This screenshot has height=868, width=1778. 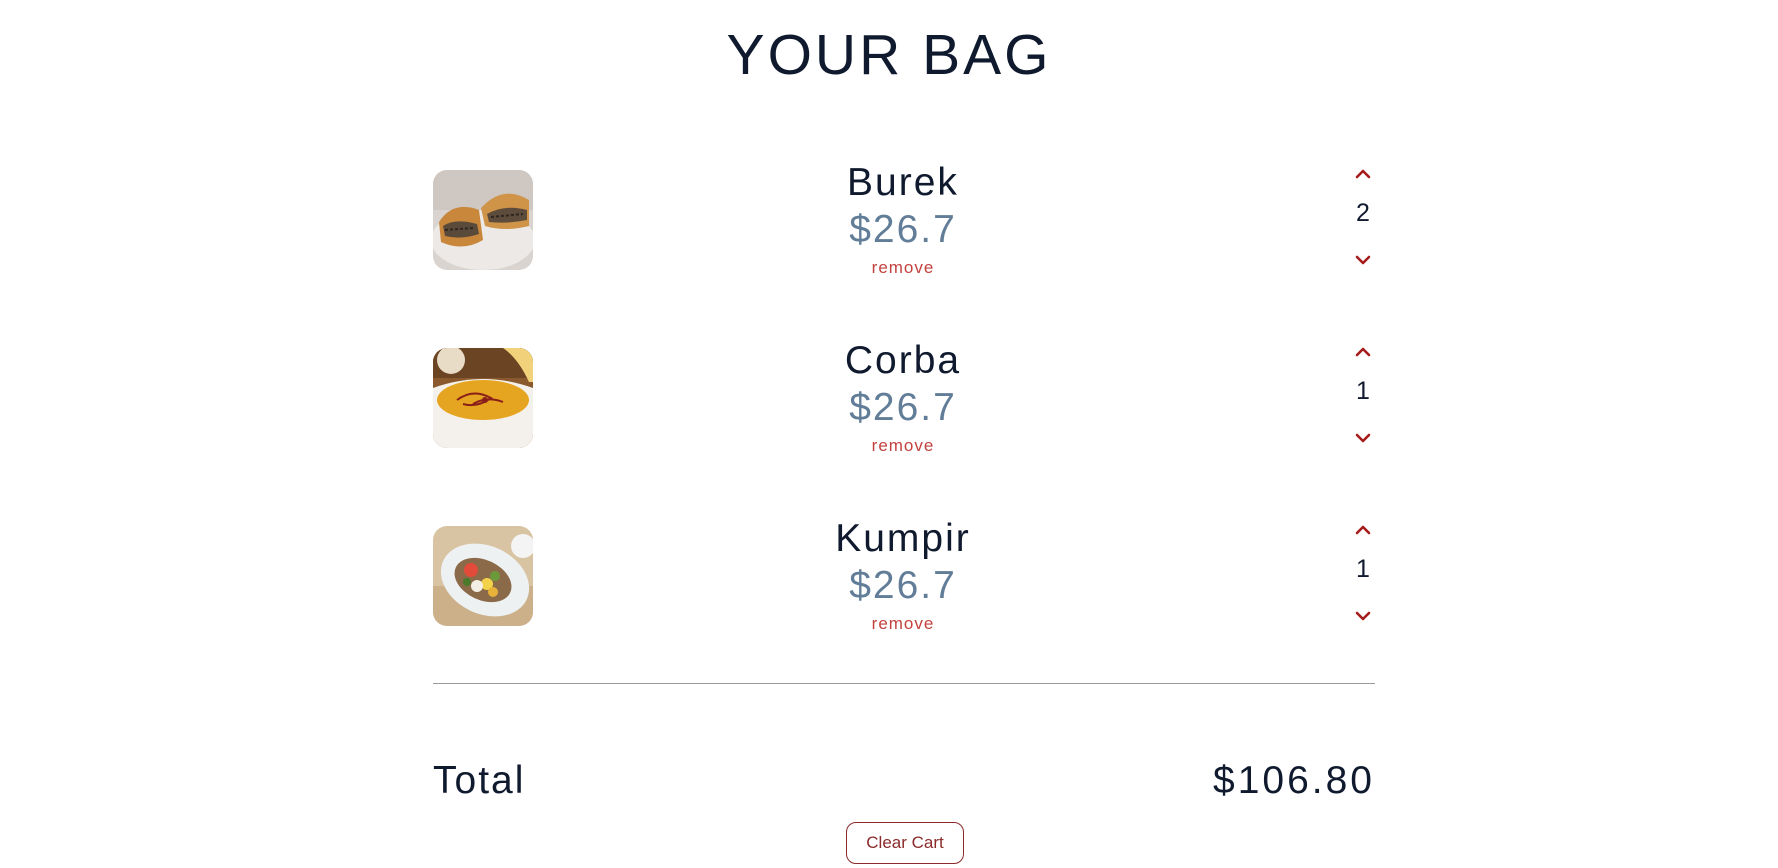 I want to click on corba-image, so click(x=483, y=398).